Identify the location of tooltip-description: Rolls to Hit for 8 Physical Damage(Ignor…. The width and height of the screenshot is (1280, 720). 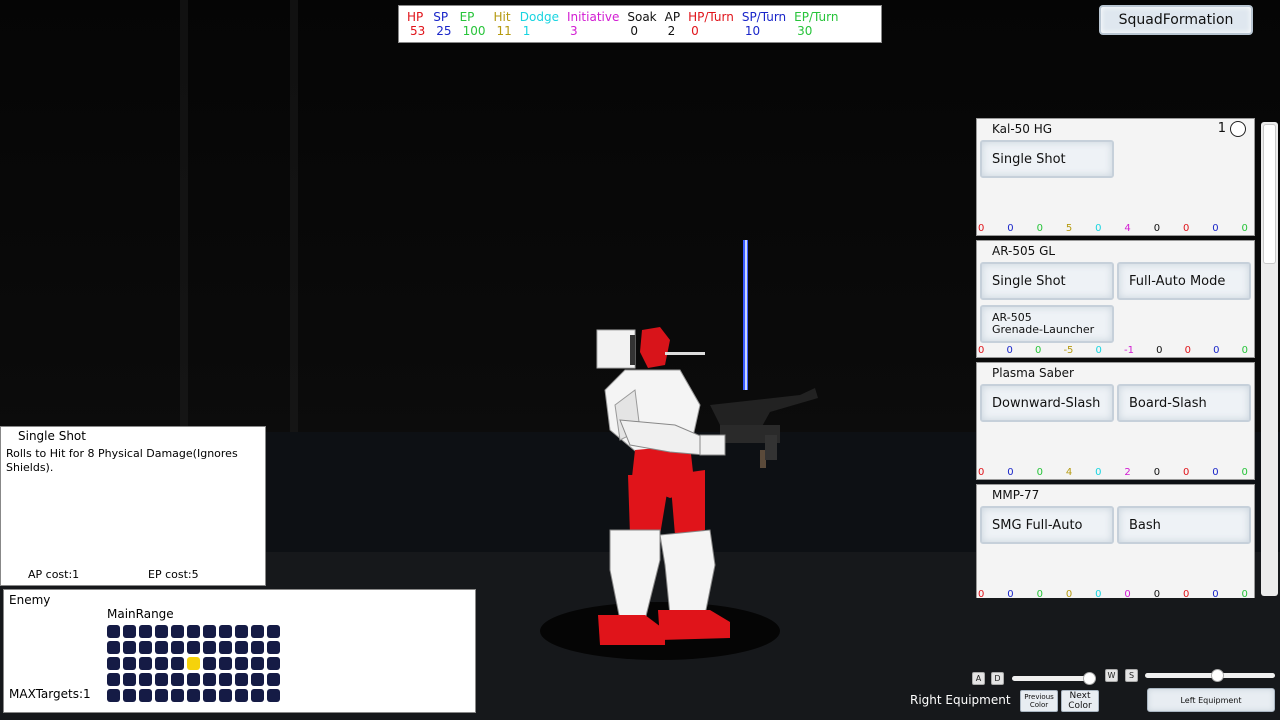
(122, 460).